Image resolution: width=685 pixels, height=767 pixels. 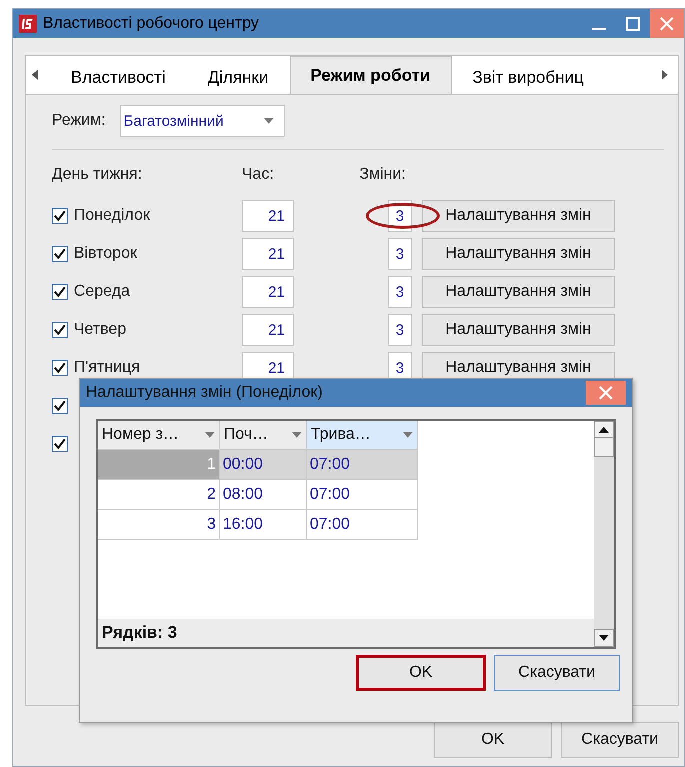 What do you see at coordinates (604, 534) in the screenshot?
I see `scrollbar` at bounding box center [604, 534].